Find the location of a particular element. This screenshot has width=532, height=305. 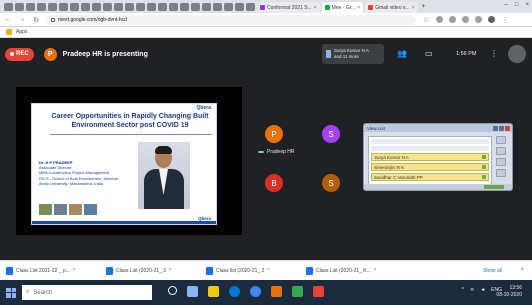

list-item: Sasidhar C Varunath PP is located at coordinates (430, 177).